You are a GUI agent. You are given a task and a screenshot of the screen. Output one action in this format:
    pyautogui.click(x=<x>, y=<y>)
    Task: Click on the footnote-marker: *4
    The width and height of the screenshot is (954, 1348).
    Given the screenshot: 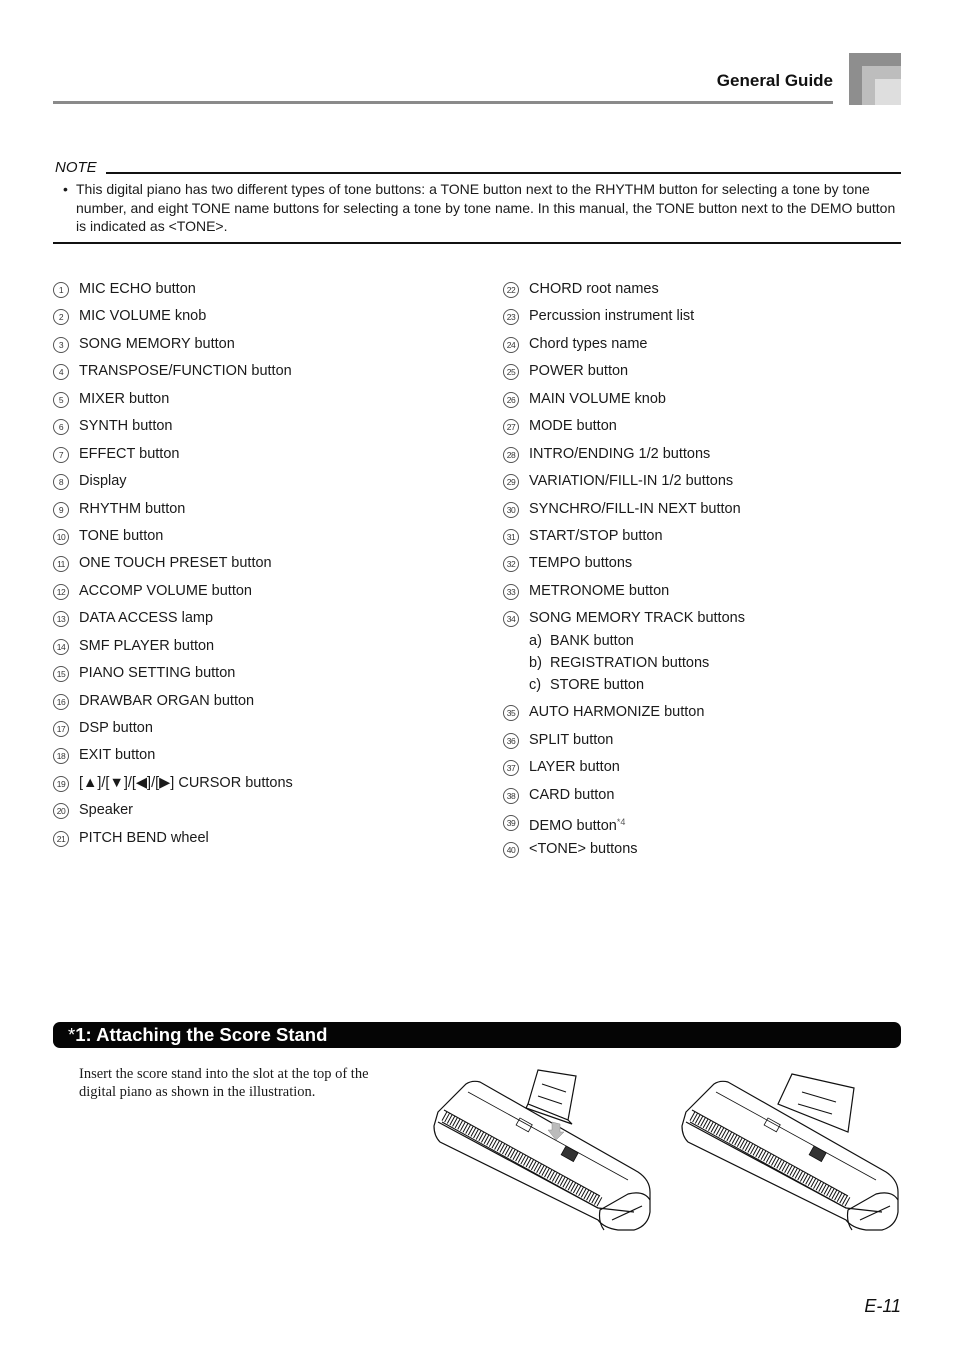 What is the action you would take?
    pyautogui.click(x=621, y=822)
    